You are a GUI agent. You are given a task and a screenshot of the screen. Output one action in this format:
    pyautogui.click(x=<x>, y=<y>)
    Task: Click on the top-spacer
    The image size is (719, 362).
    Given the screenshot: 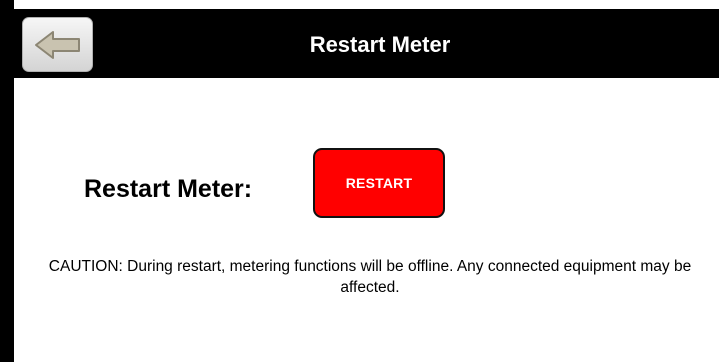 What is the action you would take?
    pyautogui.click(x=366, y=4)
    